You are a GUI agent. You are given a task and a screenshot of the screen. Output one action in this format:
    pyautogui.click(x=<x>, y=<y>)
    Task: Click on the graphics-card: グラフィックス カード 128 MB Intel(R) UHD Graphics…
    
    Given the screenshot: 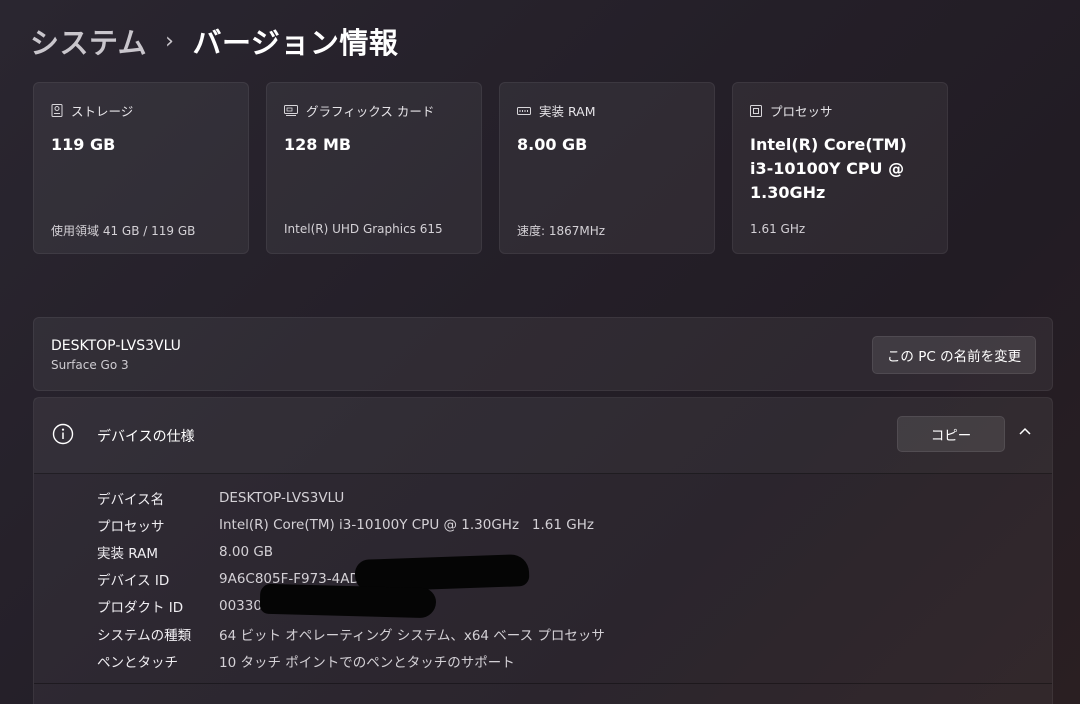 What is the action you would take?
    pyautogui.click(x=374, y=168)
    